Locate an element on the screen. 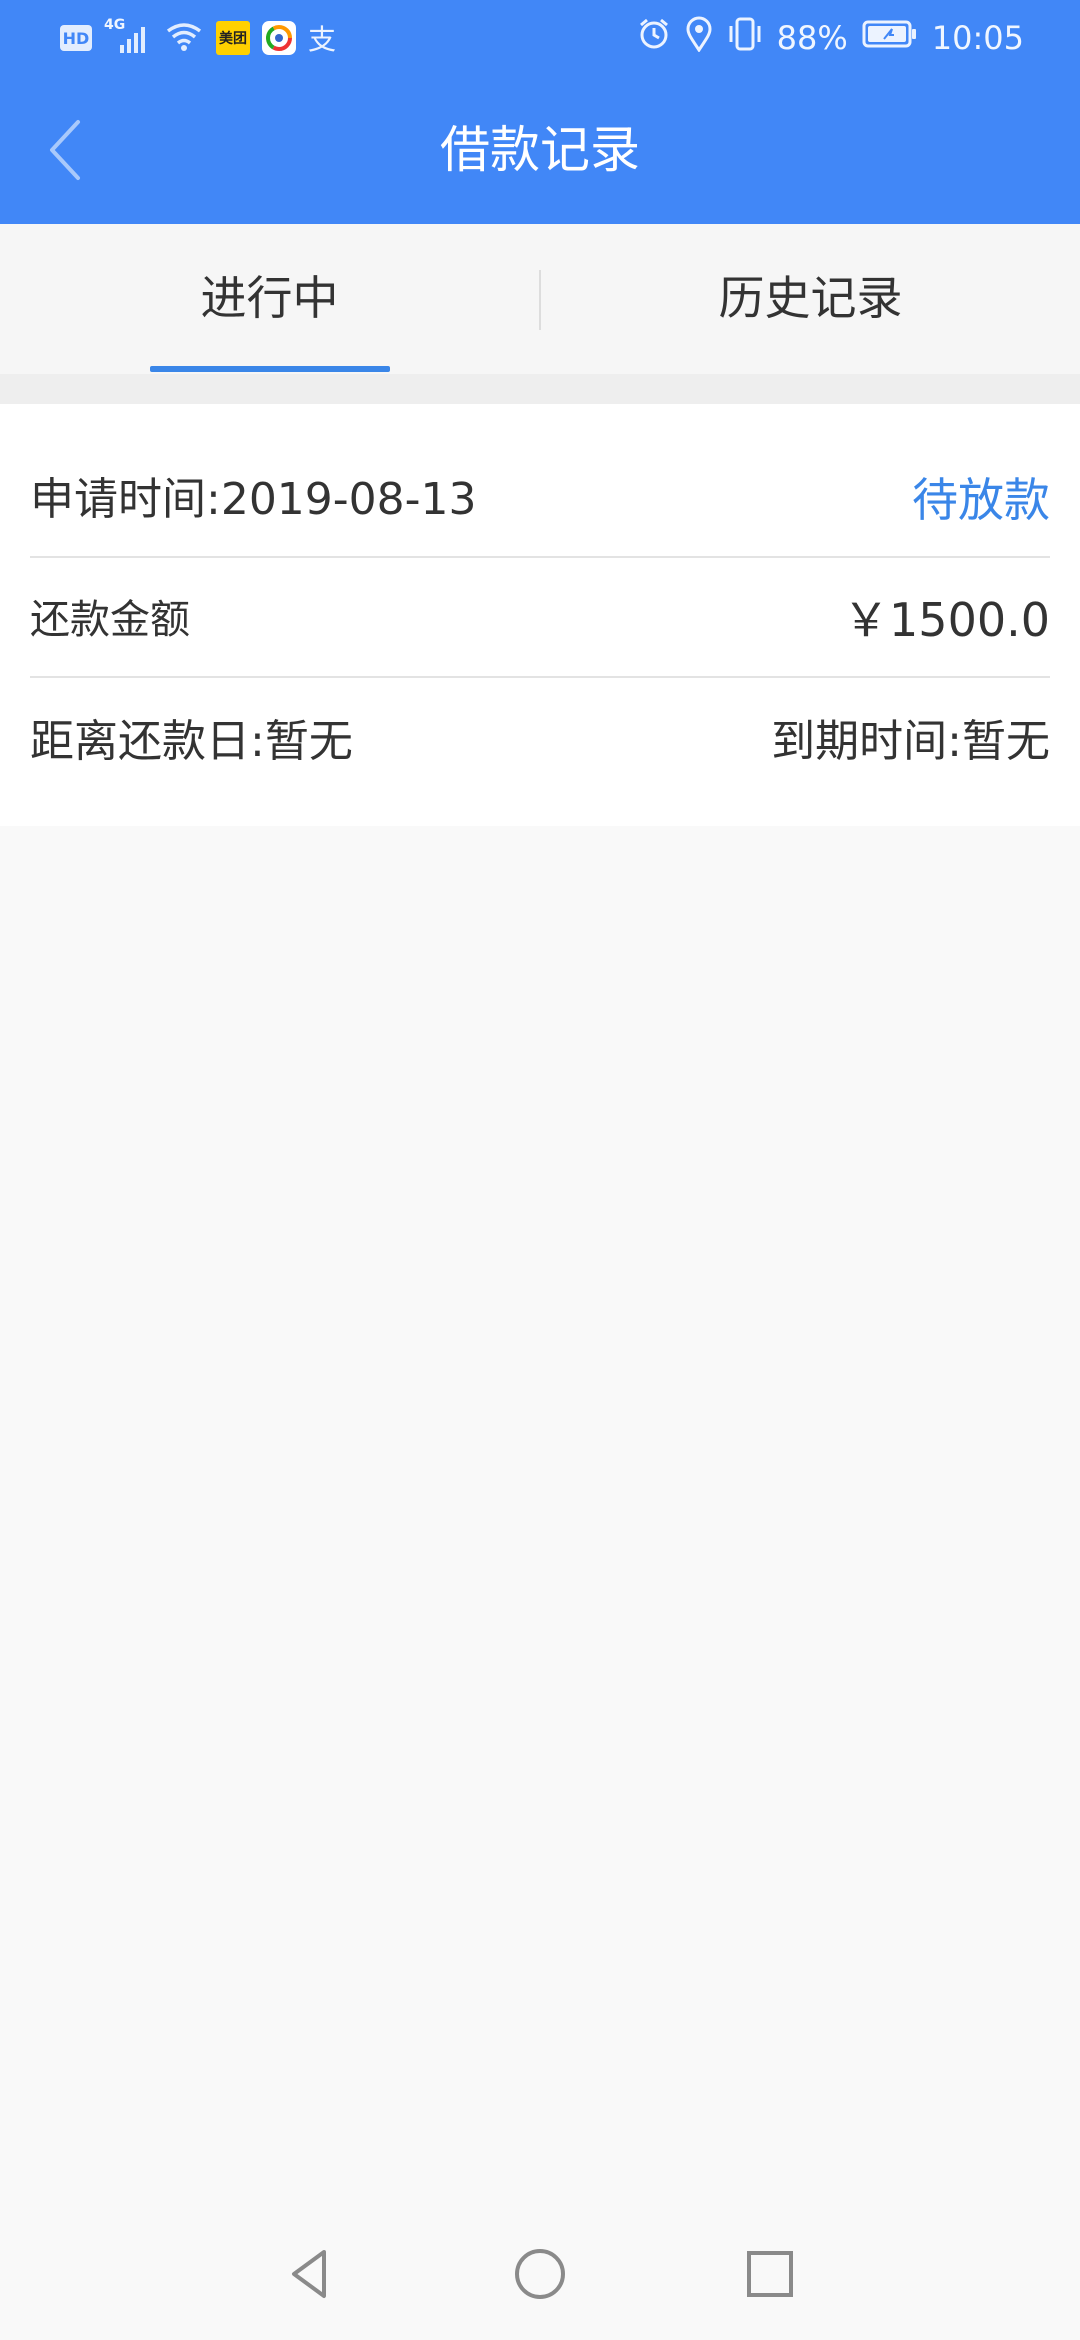 This screenshot has width=1080, height=2340. vibrate-icon is located at coordinates (745, 38).